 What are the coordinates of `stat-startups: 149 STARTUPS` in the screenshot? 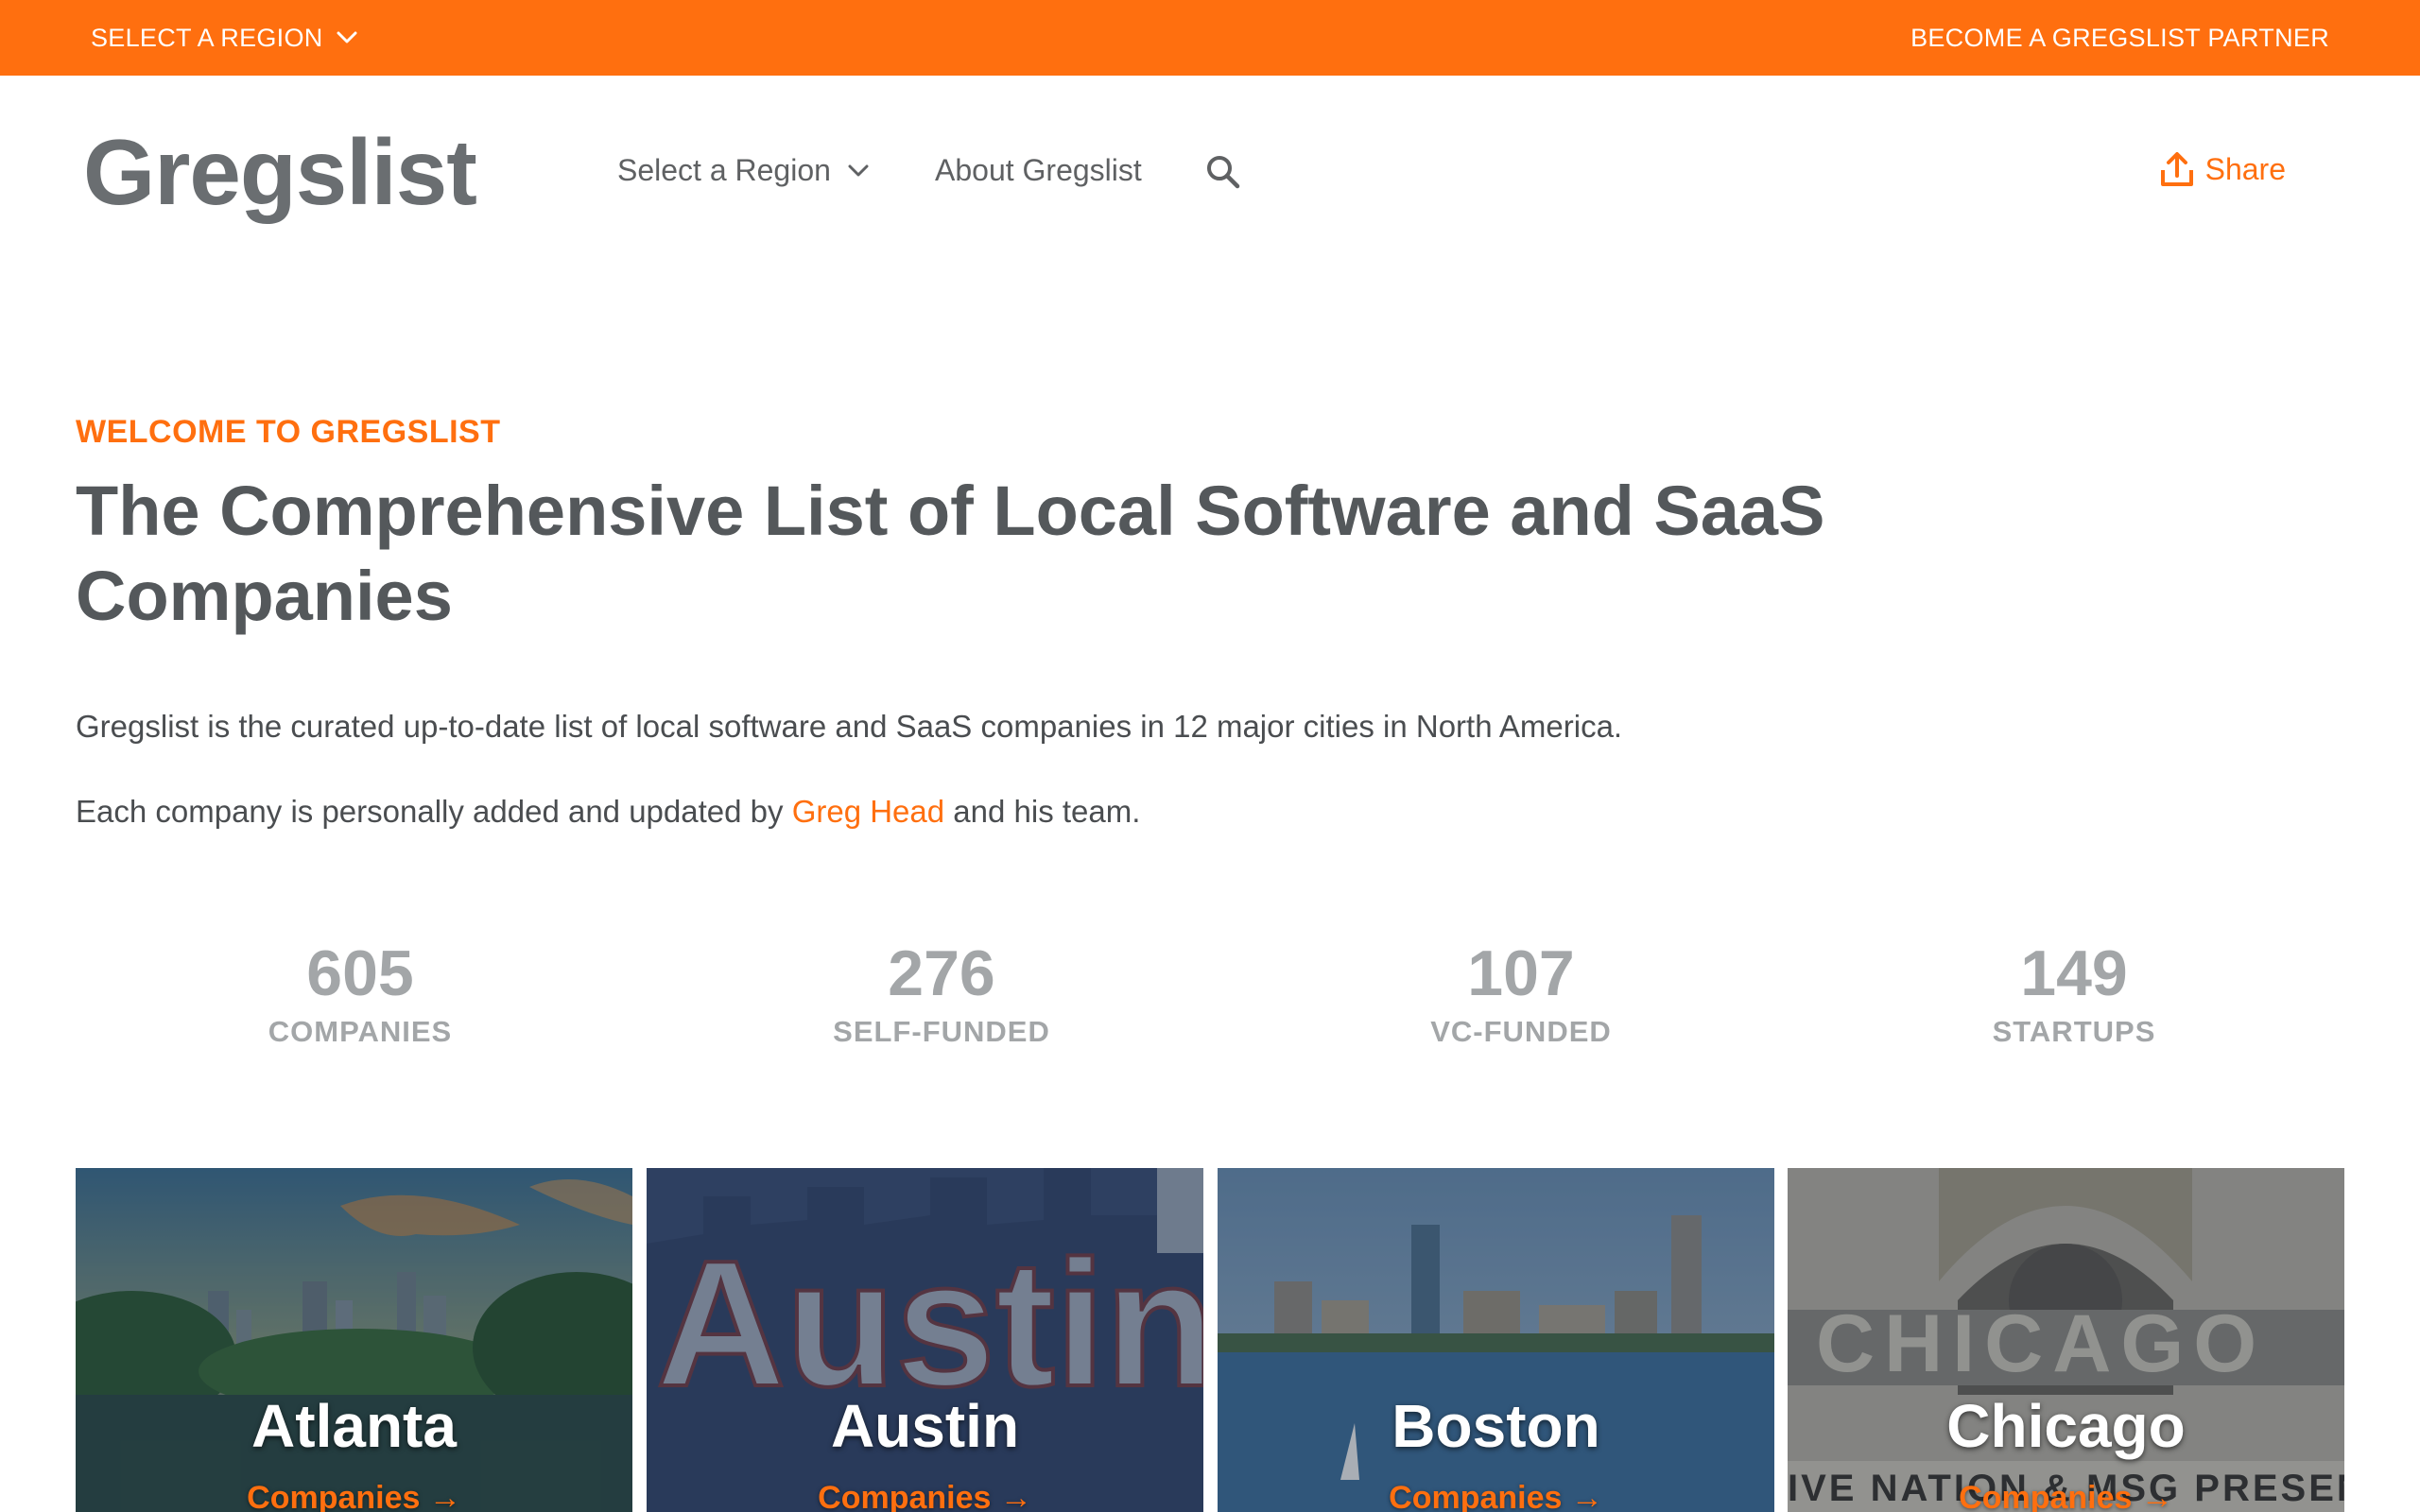 It's located at (2074, 992).